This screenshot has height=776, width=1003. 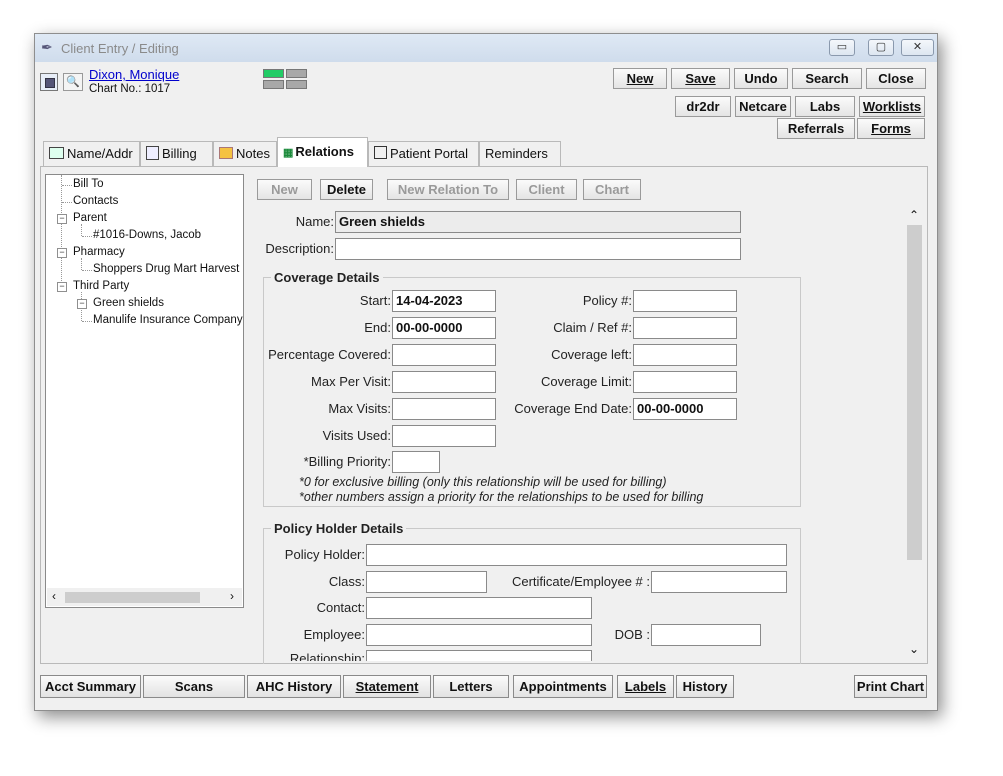 I want to click on name-label: Name:, so click(x=314, y=221).